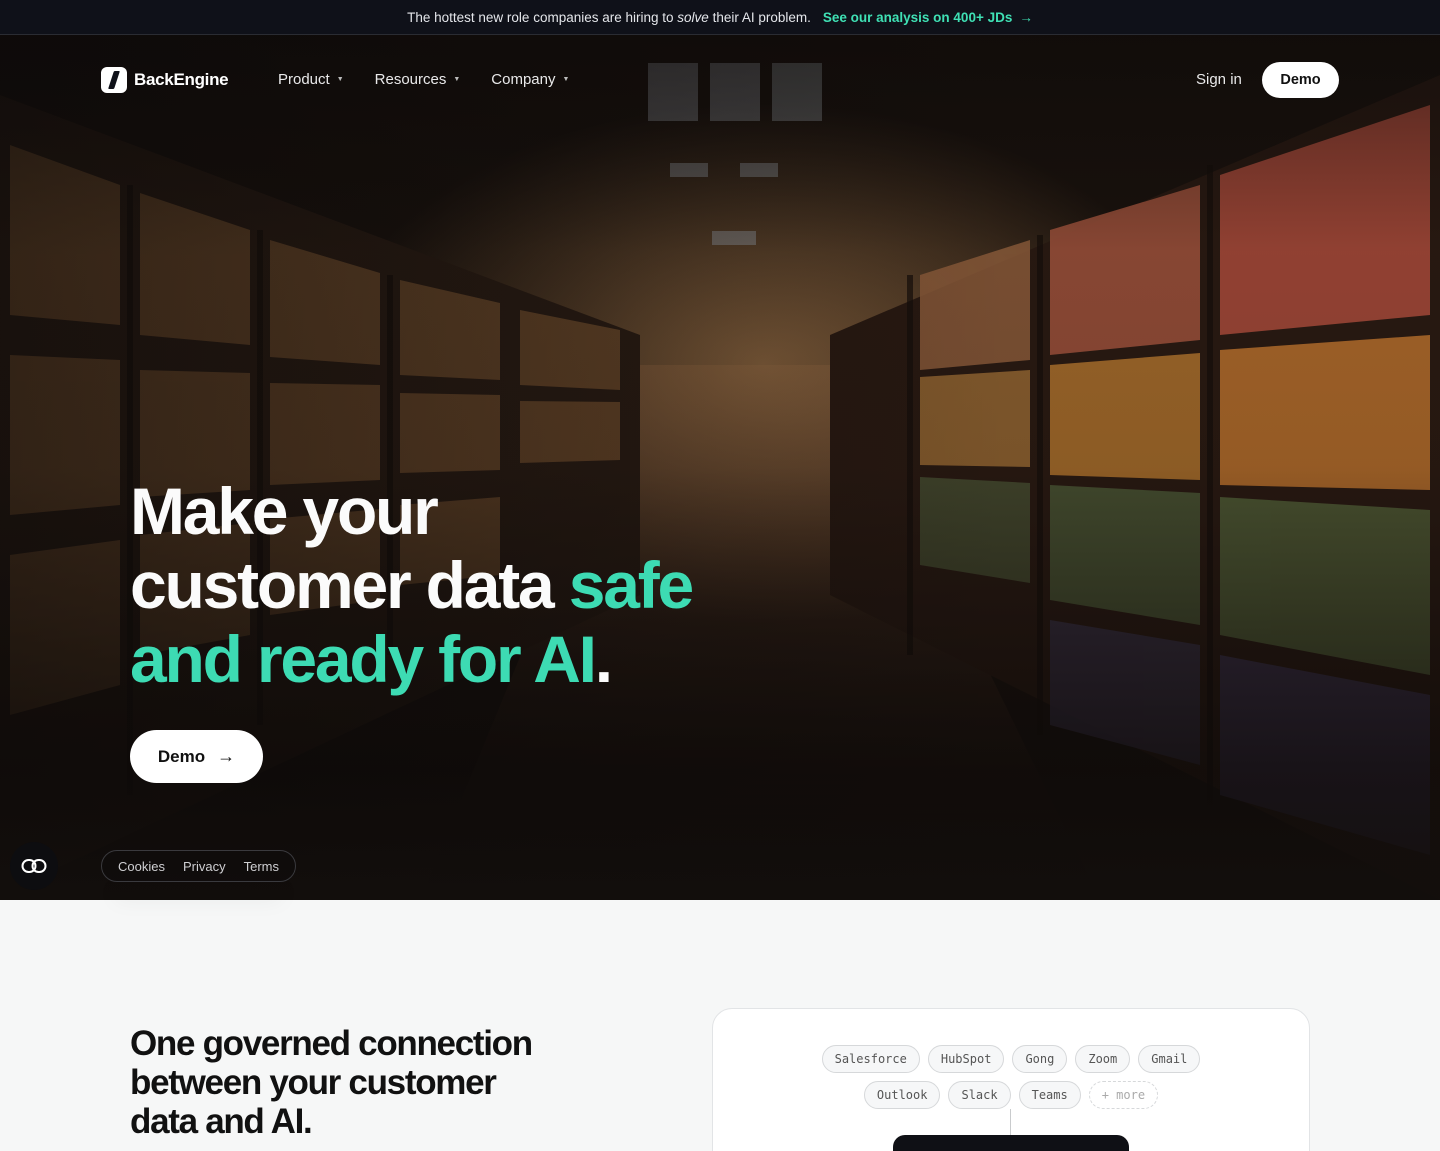 The image size is (1440, 1151). Describe the element at coordinates (870, 1059) in the screenshot. I see `chip-salesforce: Salesforce` at that location.